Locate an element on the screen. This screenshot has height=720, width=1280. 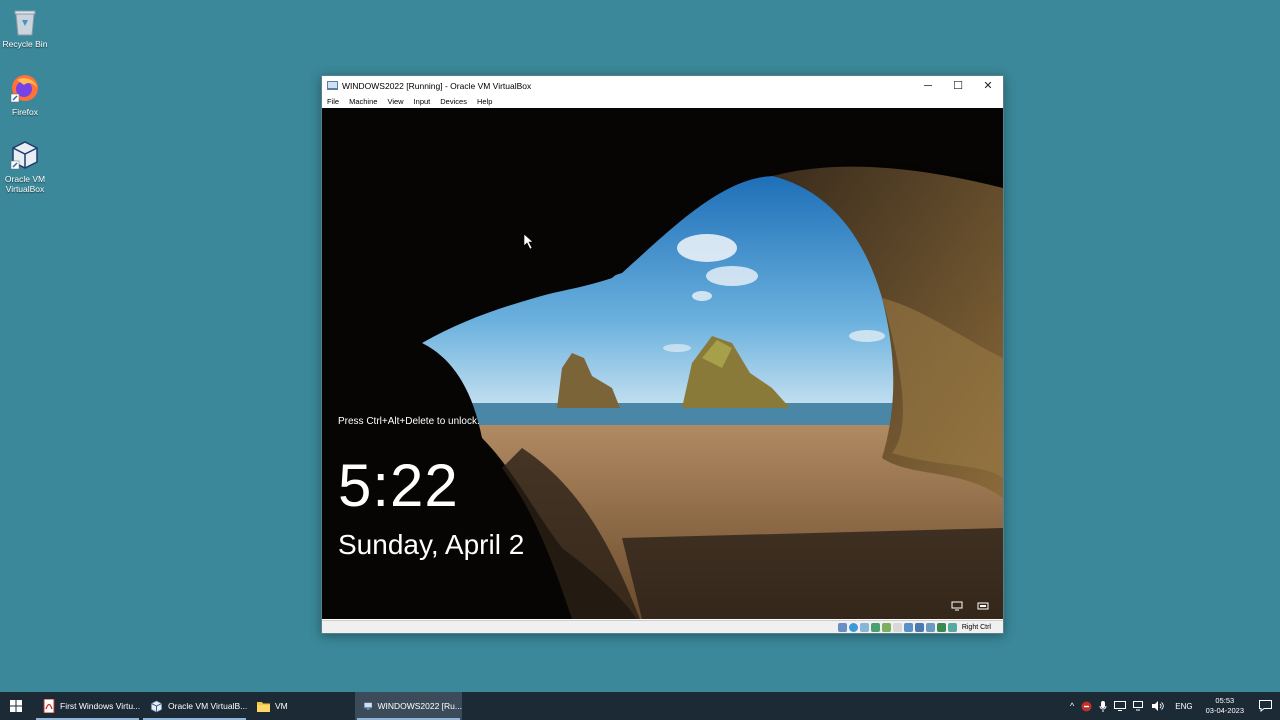
menu-devices: Devices is located at coordinates (453, 101).